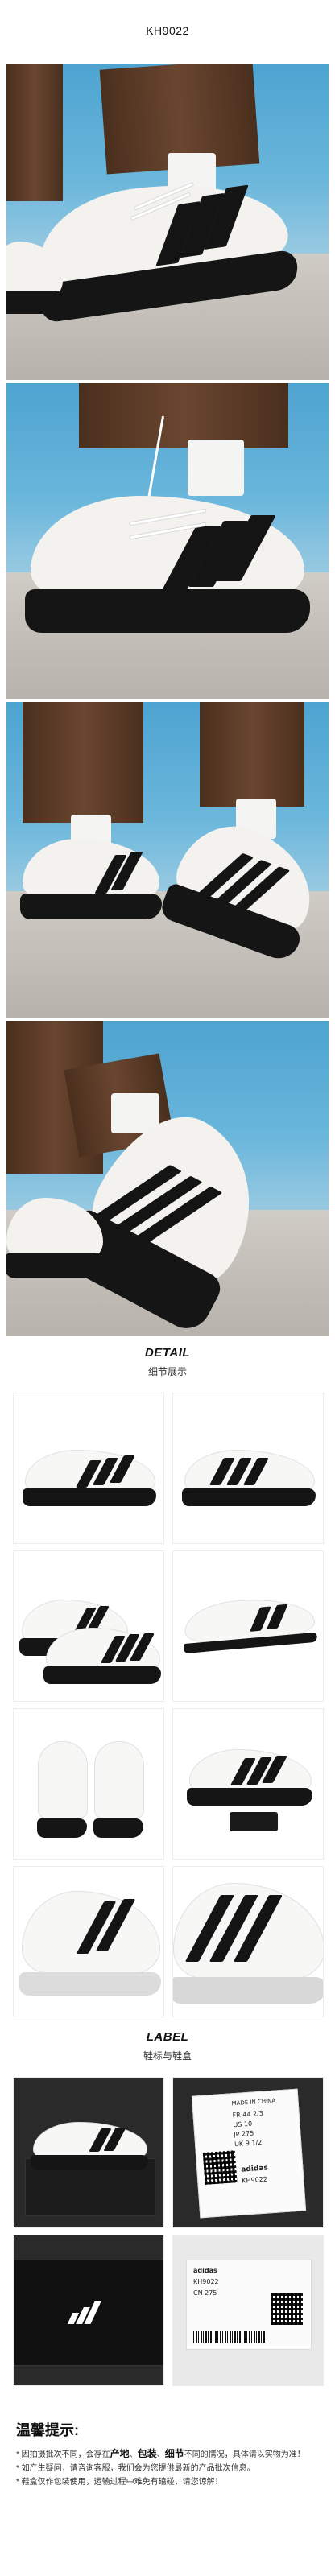  What do you see at coordinates (88, 2152) in the screenshot?
I see `box-with-shoes-image` at bounding box center [88, 2152].